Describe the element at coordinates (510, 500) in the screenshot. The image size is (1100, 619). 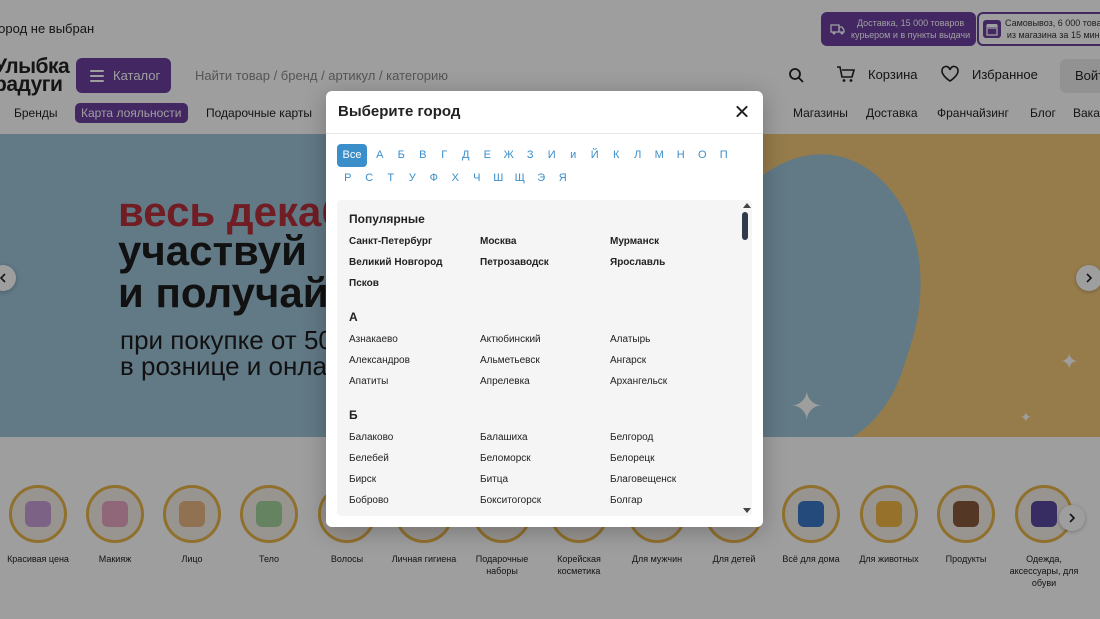
I see `city-option: Бокситогорск` at that location.